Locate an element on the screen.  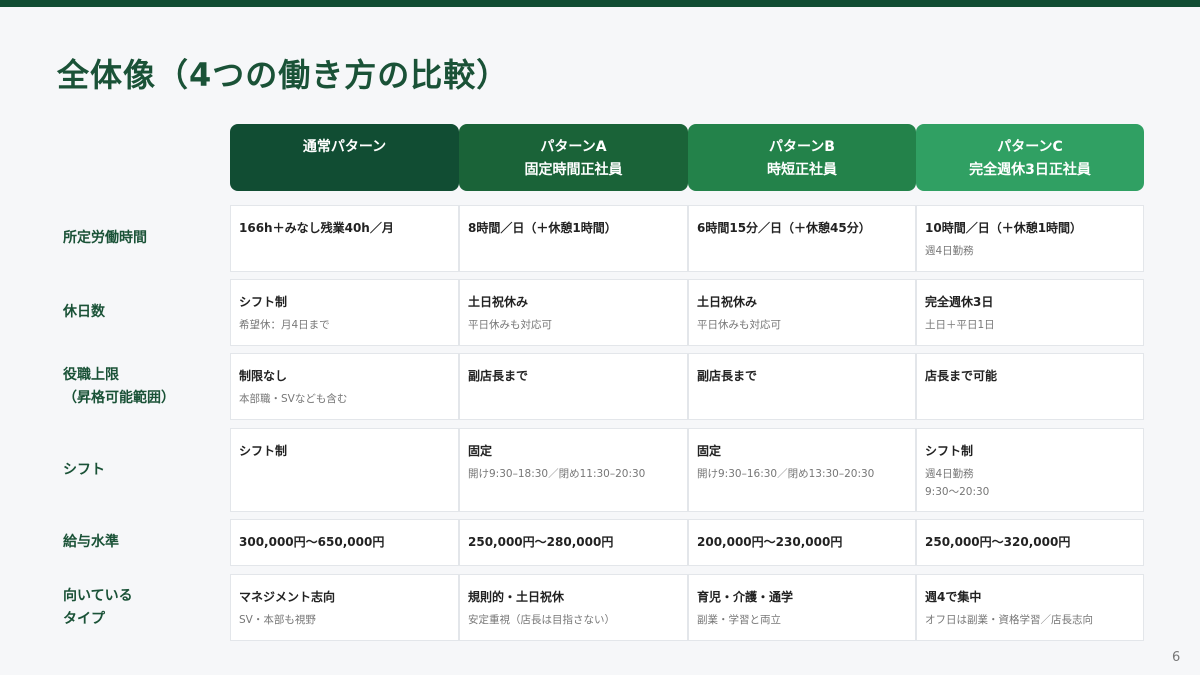
page-number: 6 is located at coordinates (1176, 657).